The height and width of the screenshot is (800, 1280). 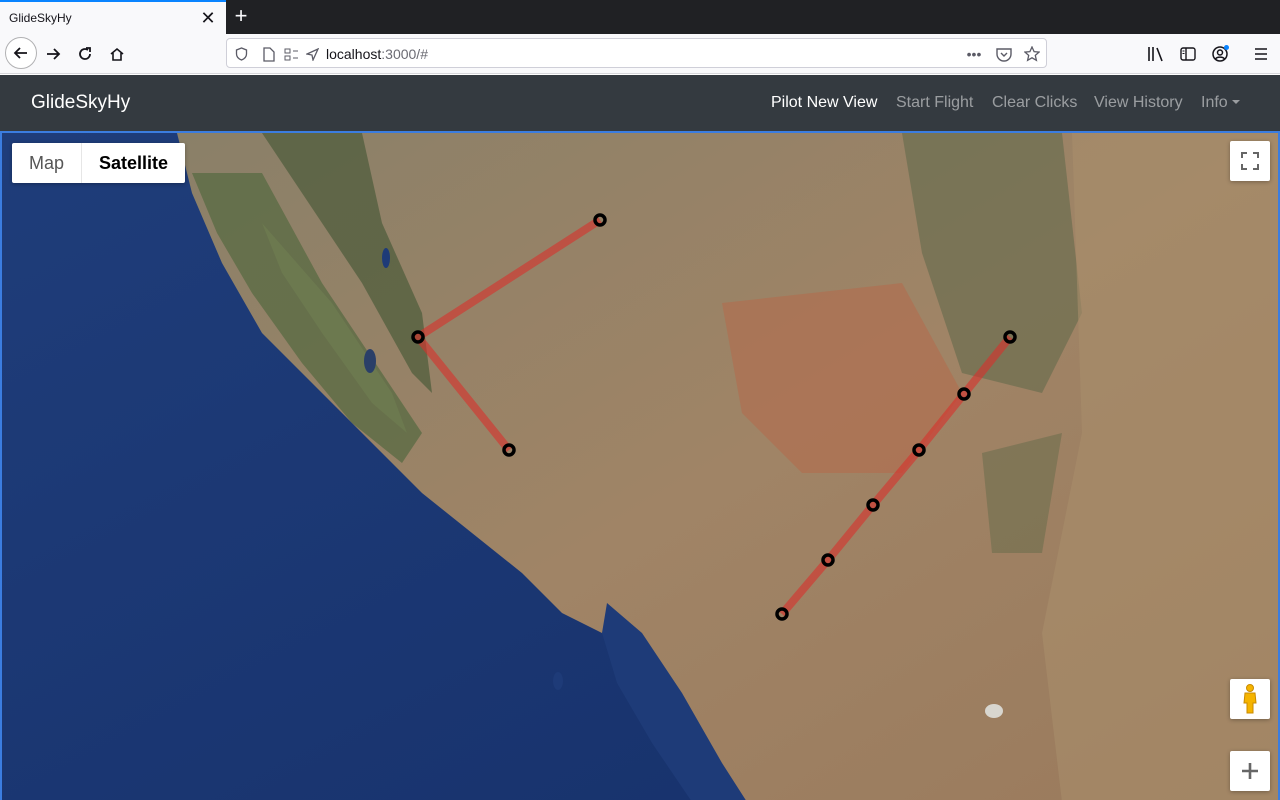 What do you see at coordinates (241, 54) in the screenshot?
I see `shield-icon` at bounding box center [241, 54].